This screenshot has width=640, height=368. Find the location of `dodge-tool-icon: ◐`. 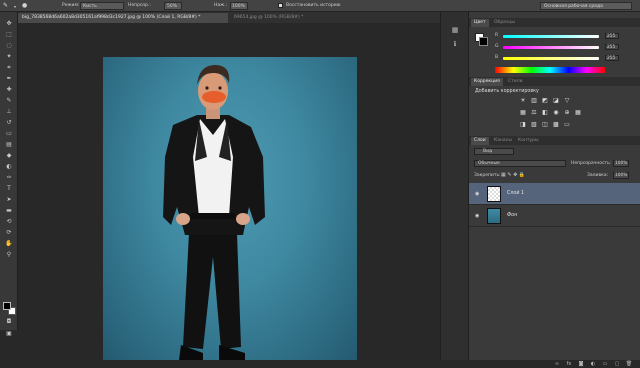

dodge-tool-icon: ◐ is located at coordinates (9, 167).